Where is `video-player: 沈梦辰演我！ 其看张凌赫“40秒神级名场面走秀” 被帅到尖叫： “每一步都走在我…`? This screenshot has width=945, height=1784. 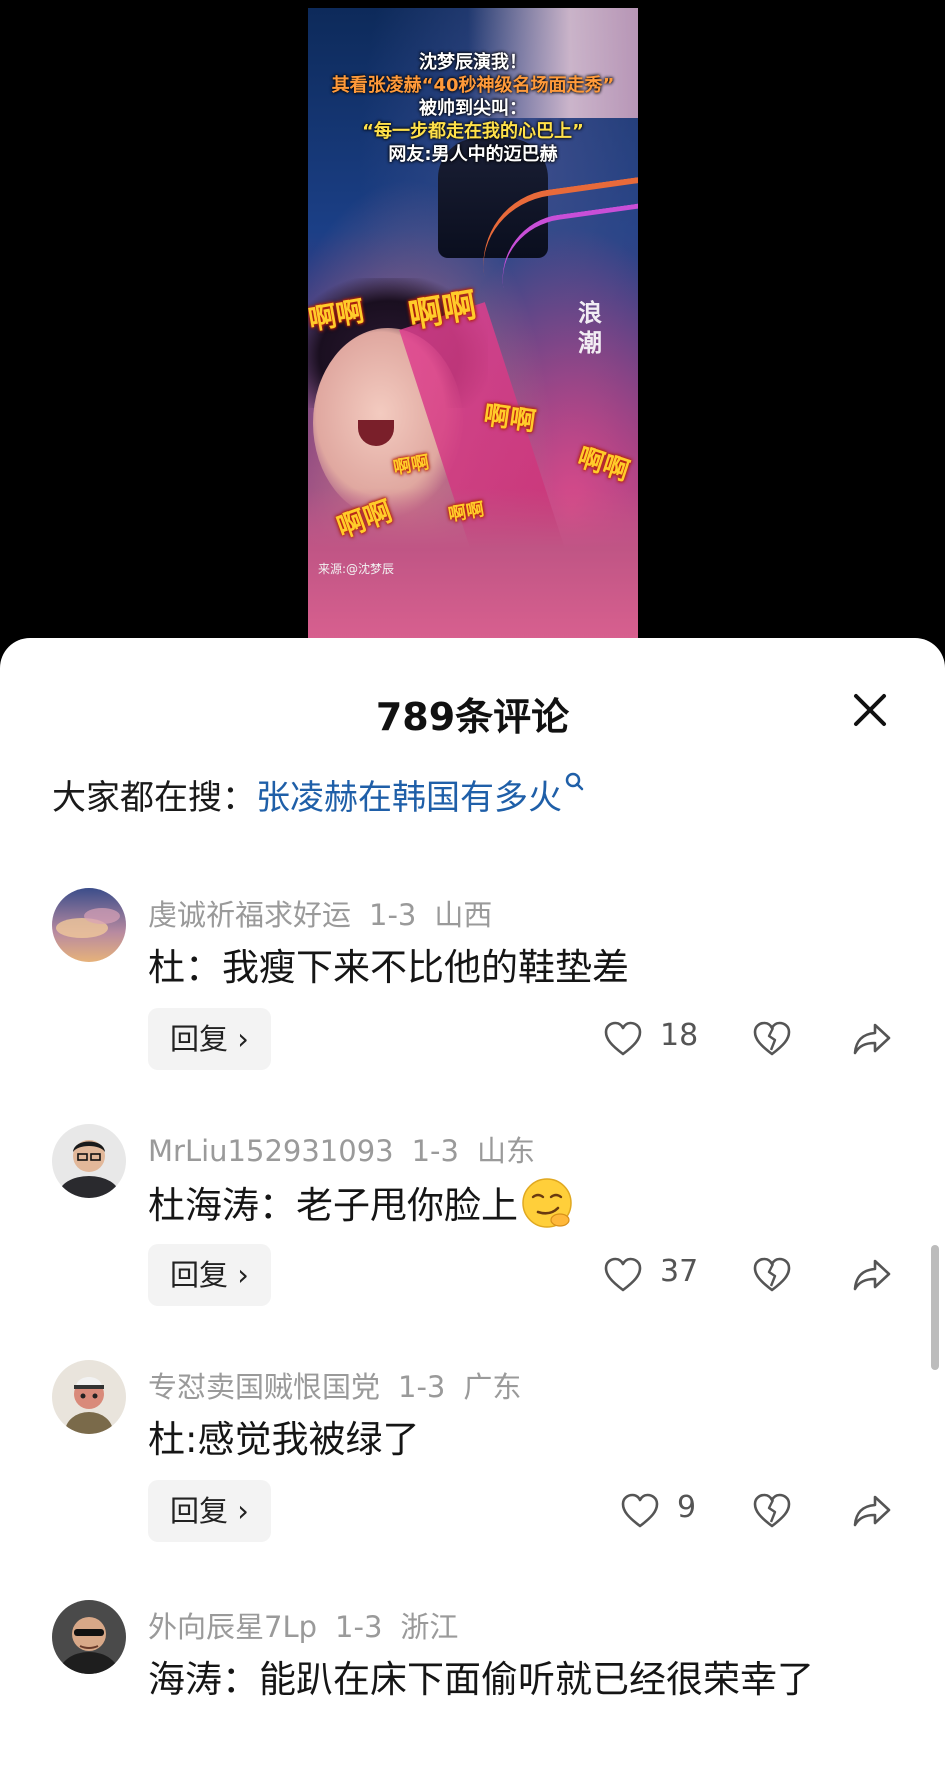
video-player: 沈梦辰演我！ 其看张凌赫“40秒神级名场面走秀” 被帅到尖叫： “每一步都走在我… is located at coordinates (473, 324).